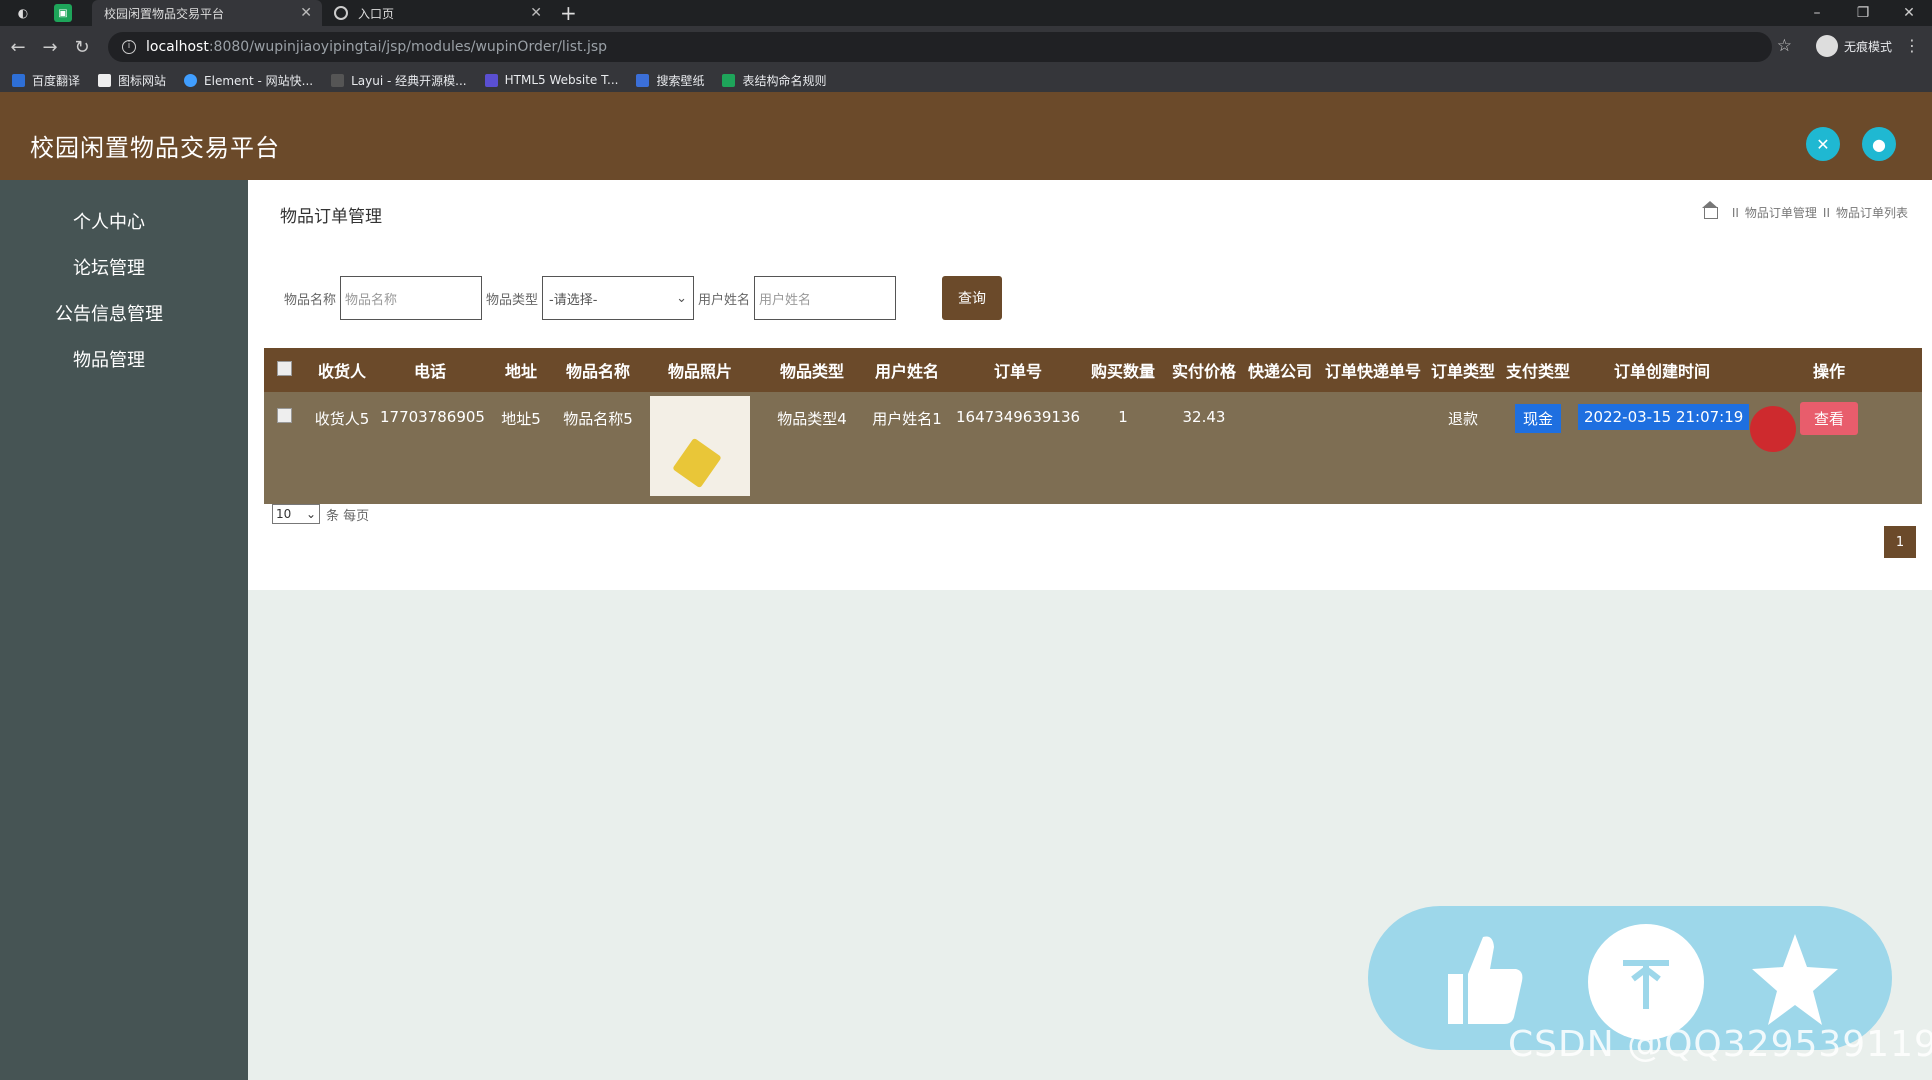 The image size is (1932, 1080). I want to click on cell-courier, so click(1280, 400).